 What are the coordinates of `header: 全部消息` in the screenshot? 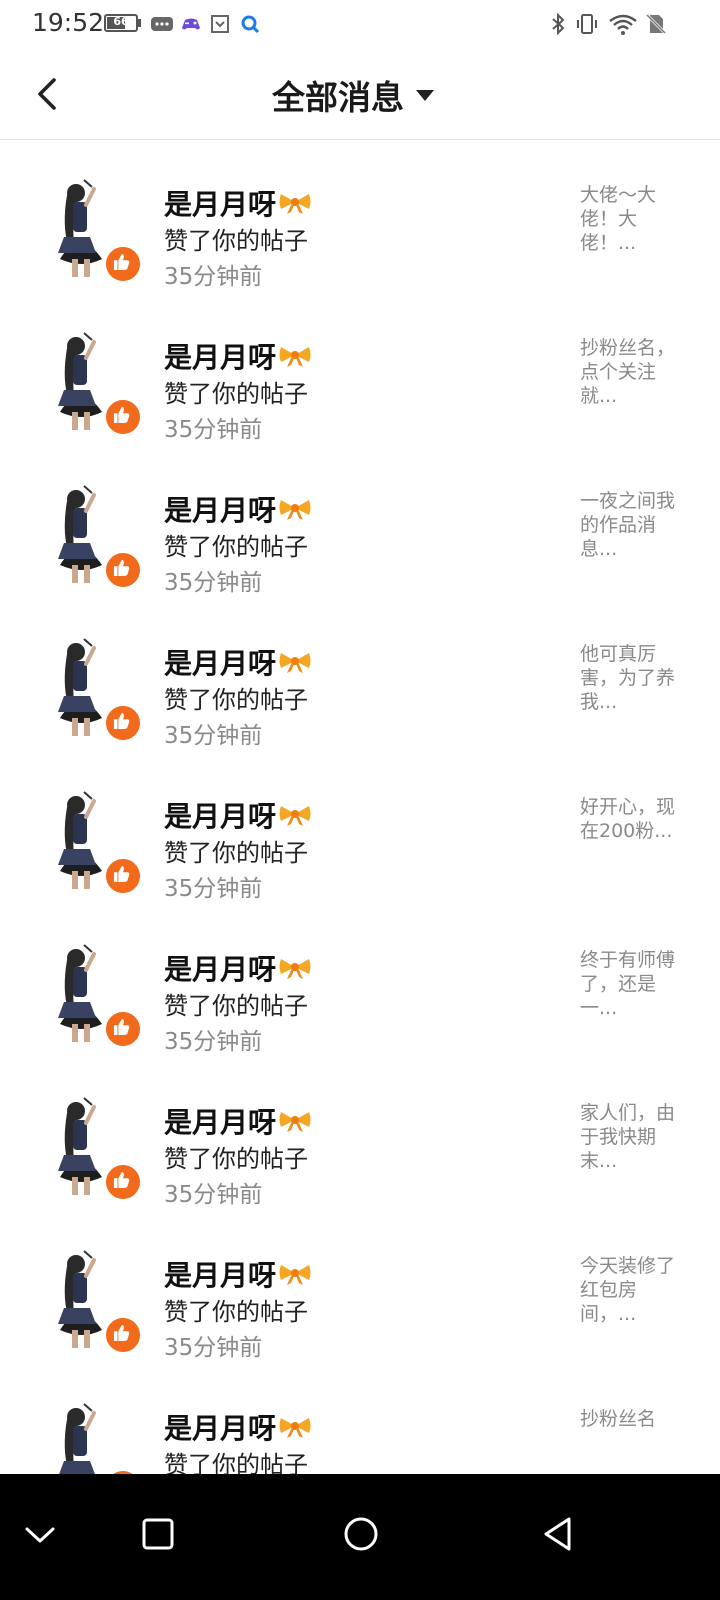 It's located at (360, 94).